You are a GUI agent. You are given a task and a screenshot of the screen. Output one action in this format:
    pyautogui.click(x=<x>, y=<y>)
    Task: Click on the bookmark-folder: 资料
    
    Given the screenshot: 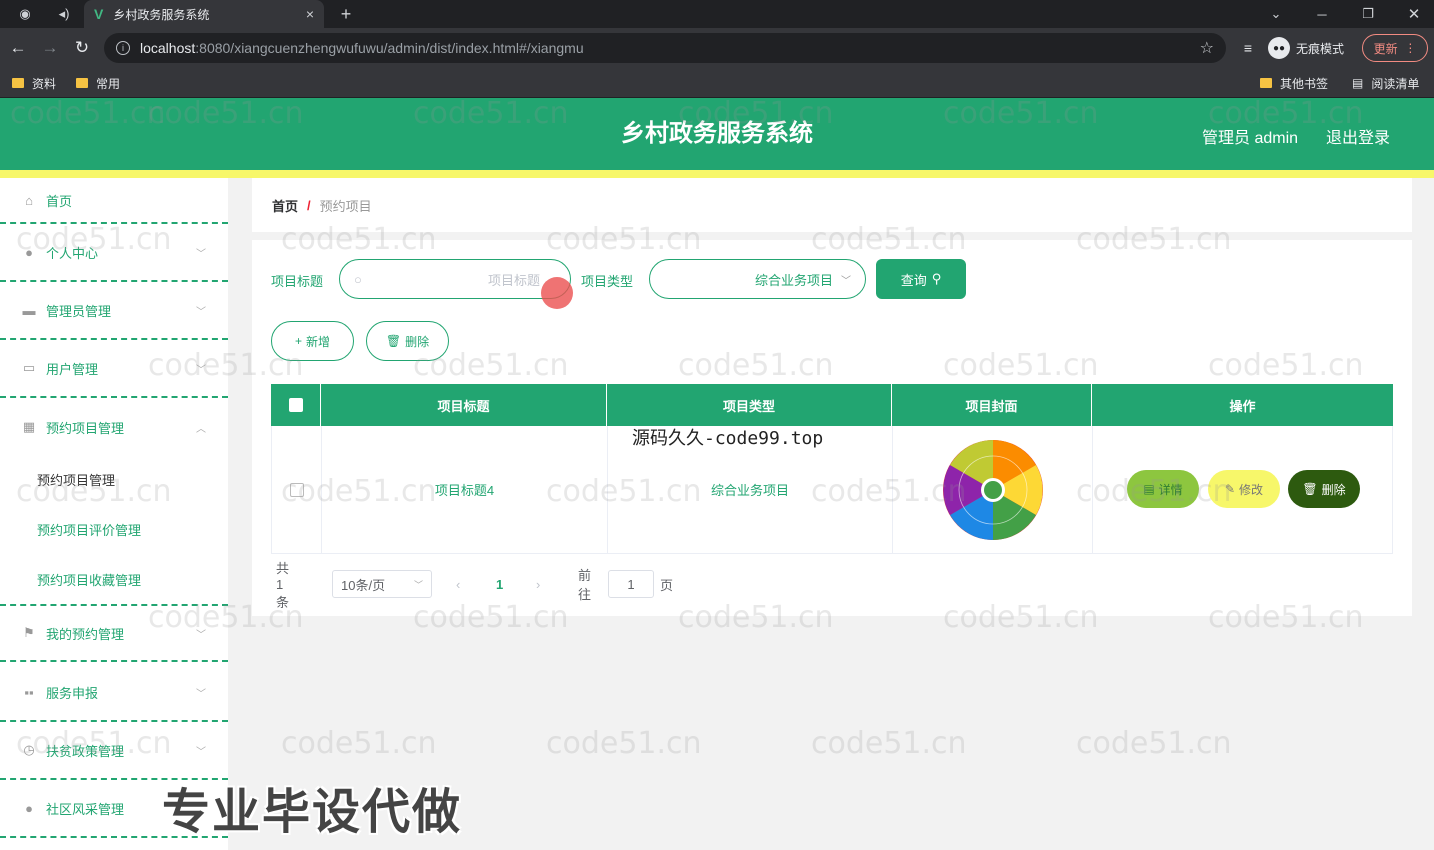 What is the action you would take?
    pyautogui.click(x=34, y=83)
    